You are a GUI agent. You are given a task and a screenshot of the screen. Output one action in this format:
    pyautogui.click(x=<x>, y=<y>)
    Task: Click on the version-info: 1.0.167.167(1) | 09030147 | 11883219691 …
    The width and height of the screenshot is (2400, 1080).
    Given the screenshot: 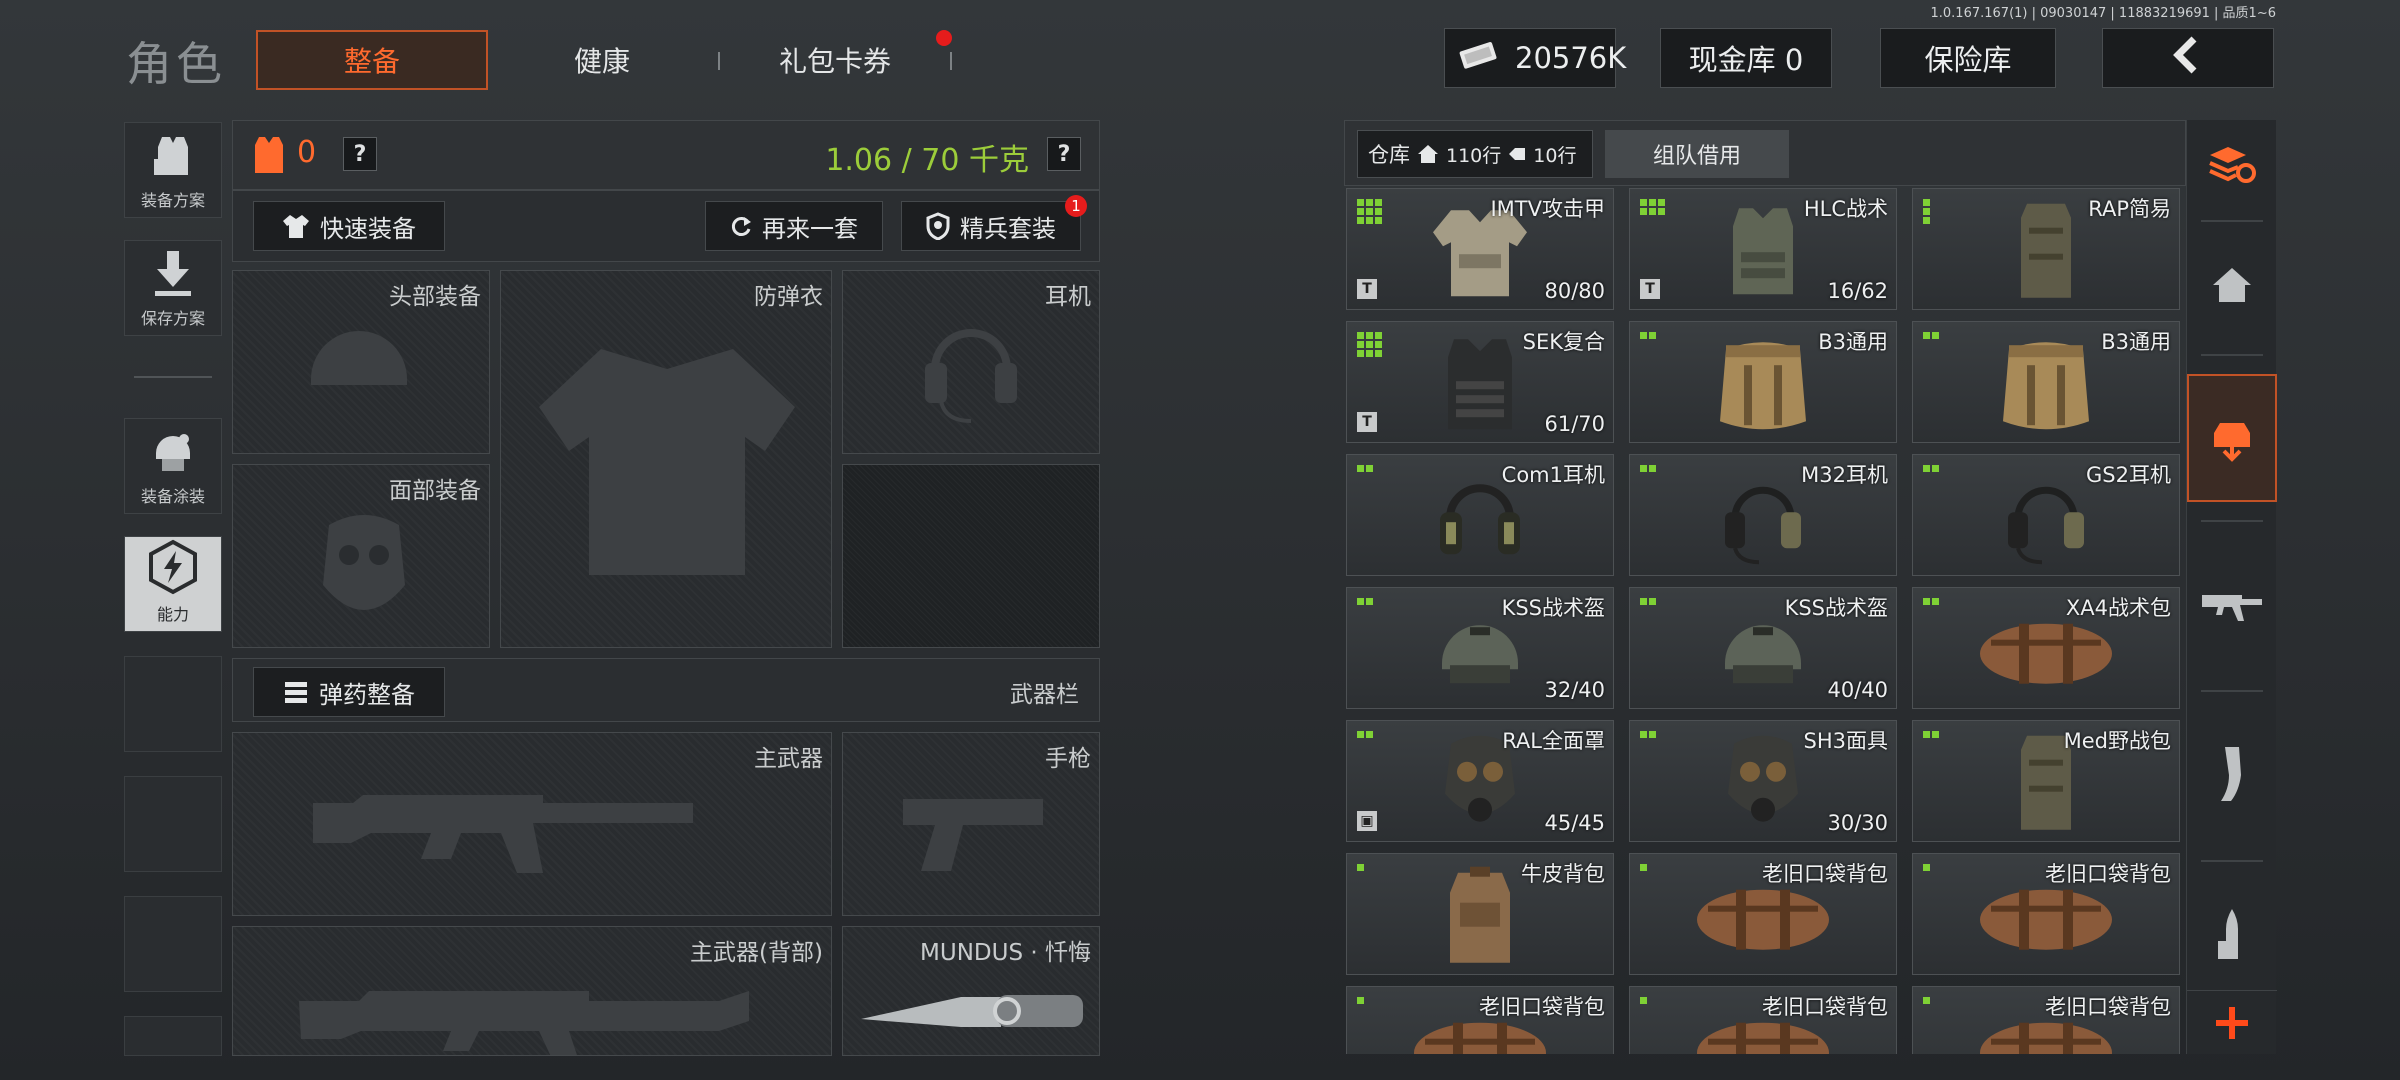 What is the action you would take?
    pyautogui.click(x=2103, y=13)
    